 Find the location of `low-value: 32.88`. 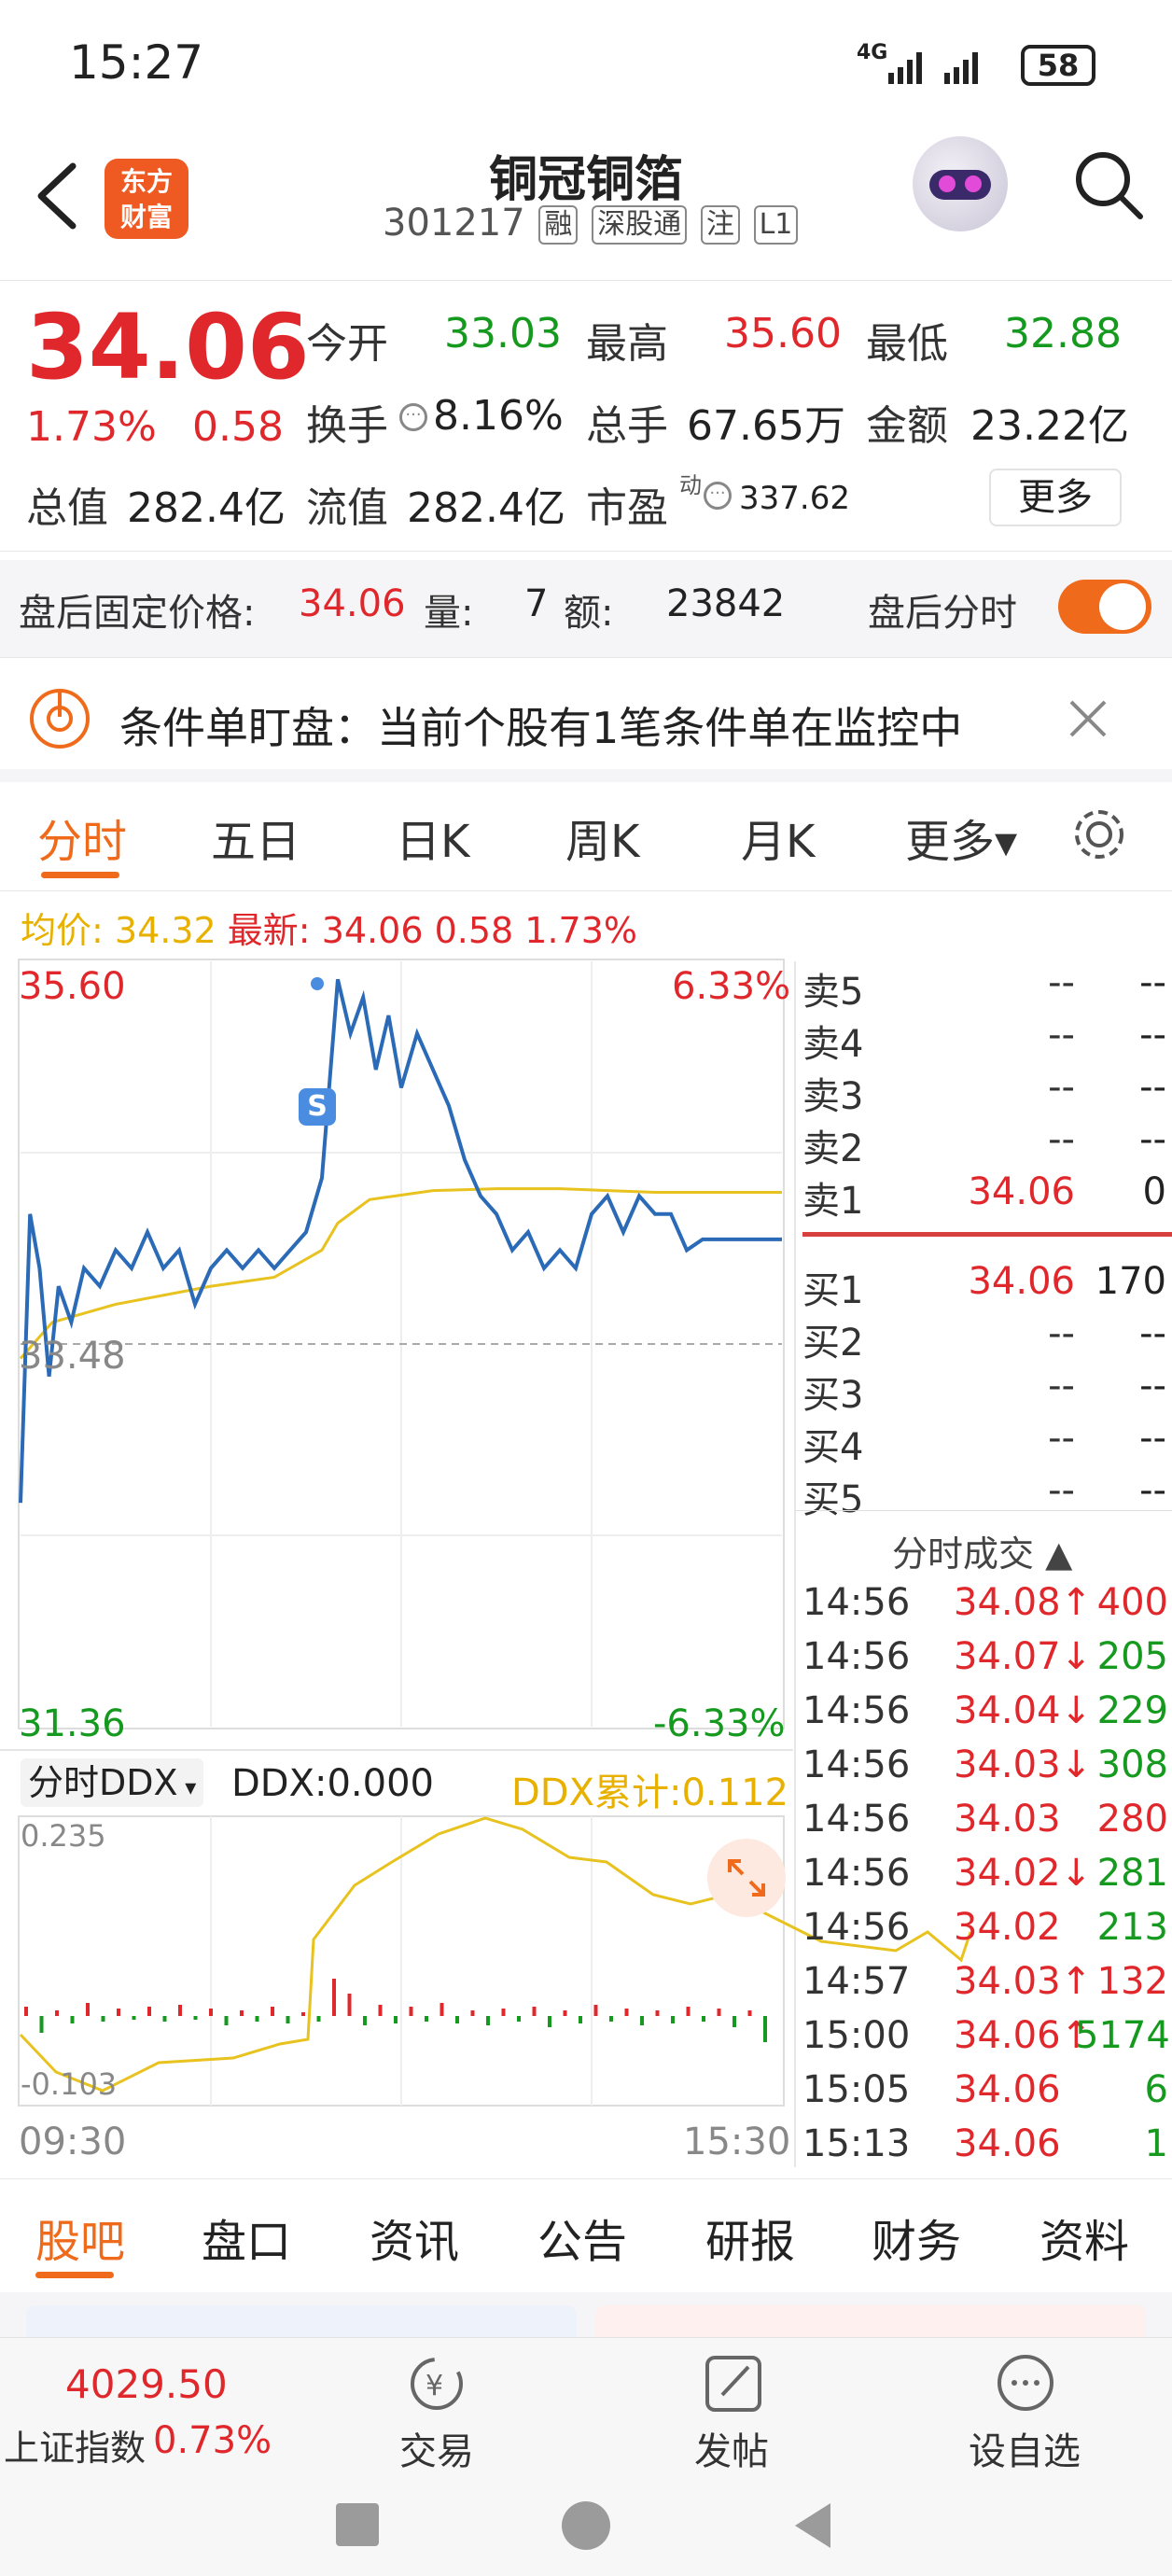

low-value: 32.88 is located at coordinates (1063, 333).